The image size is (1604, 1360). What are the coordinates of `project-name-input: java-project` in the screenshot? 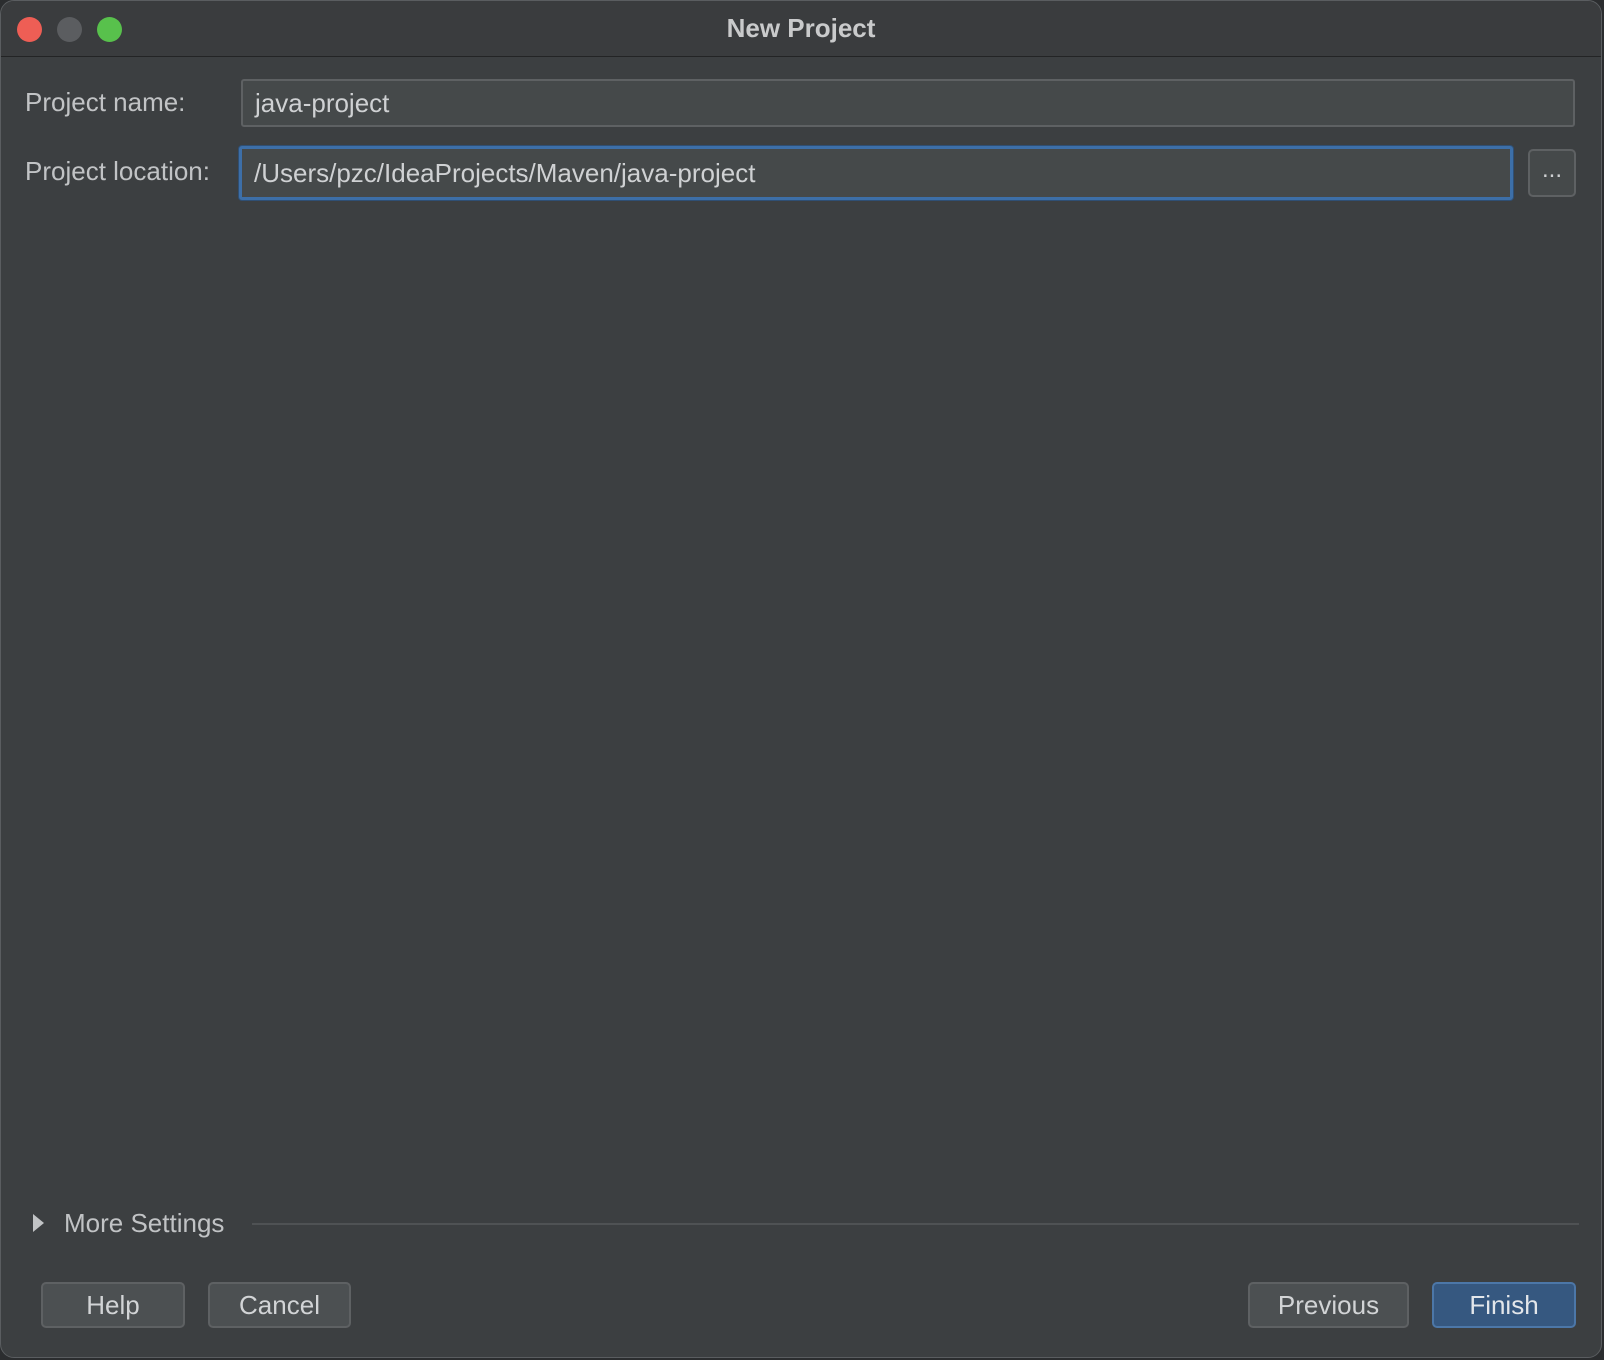 It's located at (908, 103).